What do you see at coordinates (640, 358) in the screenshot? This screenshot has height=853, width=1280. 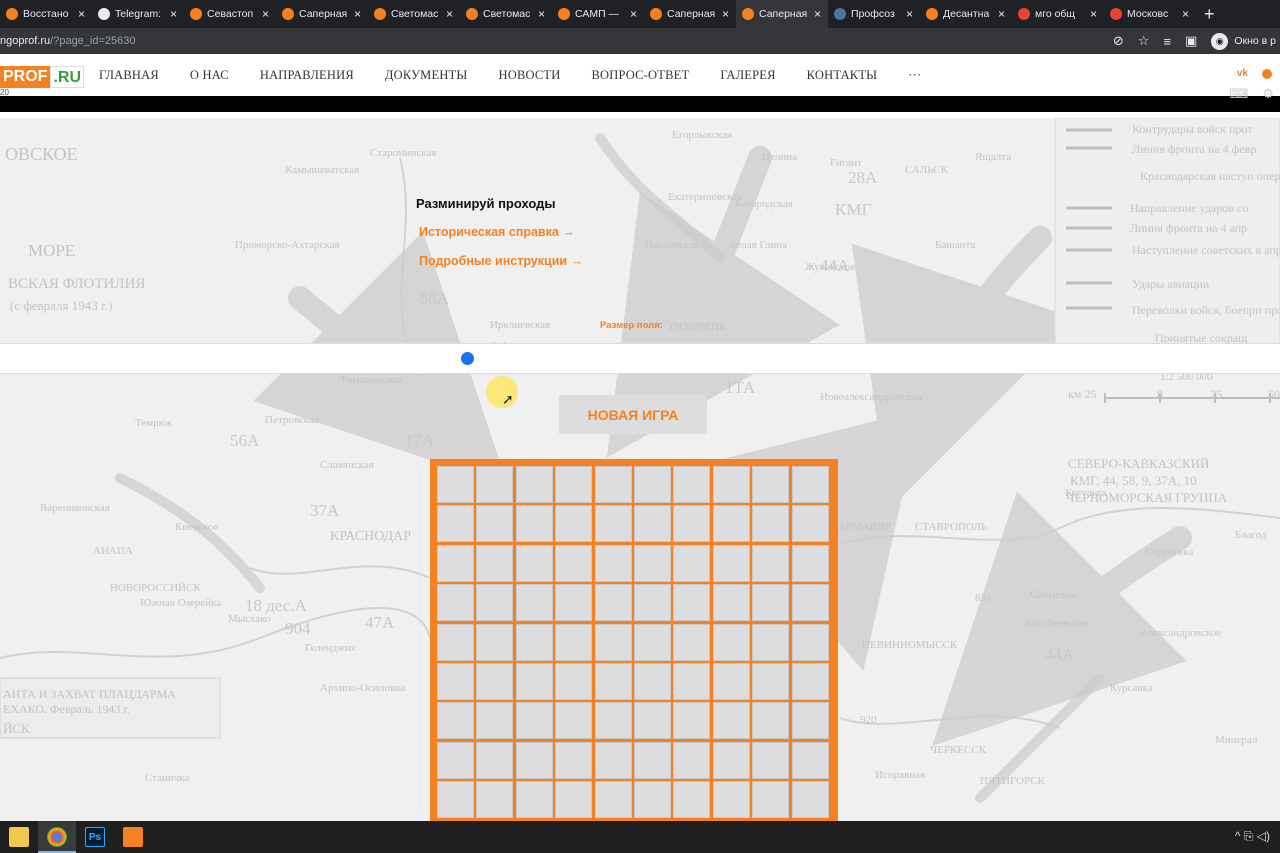 I see `field-size-slider-track` at bounding box center [640, 358].